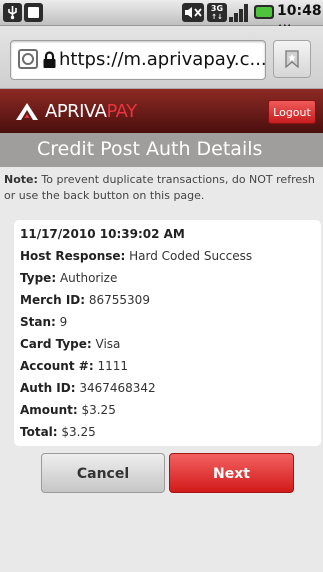  What do you see at coordinates (161, 111) in the screenshot?
I see `app-header: APRIVAPAY Logout` at bounding box center [161, 111].